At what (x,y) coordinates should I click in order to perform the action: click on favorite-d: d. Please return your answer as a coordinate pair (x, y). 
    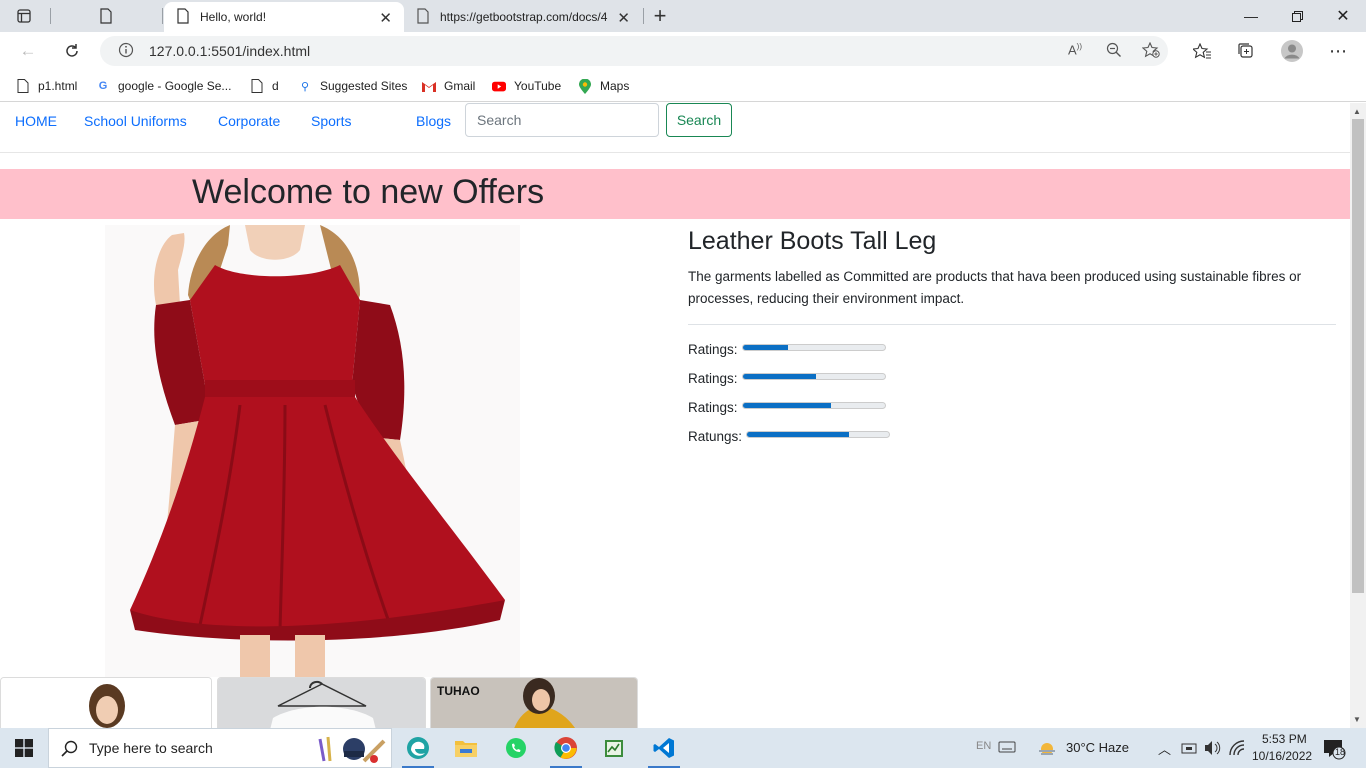
    Looking at the image, I should click on (264, 86).